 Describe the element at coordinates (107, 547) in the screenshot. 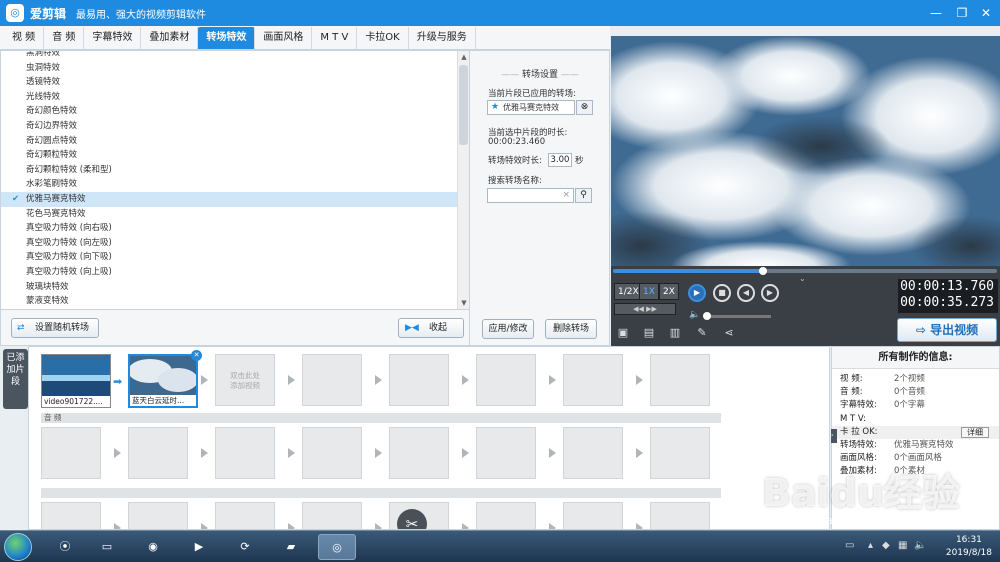

I see `file-explorer-icon: ▭` at that location.